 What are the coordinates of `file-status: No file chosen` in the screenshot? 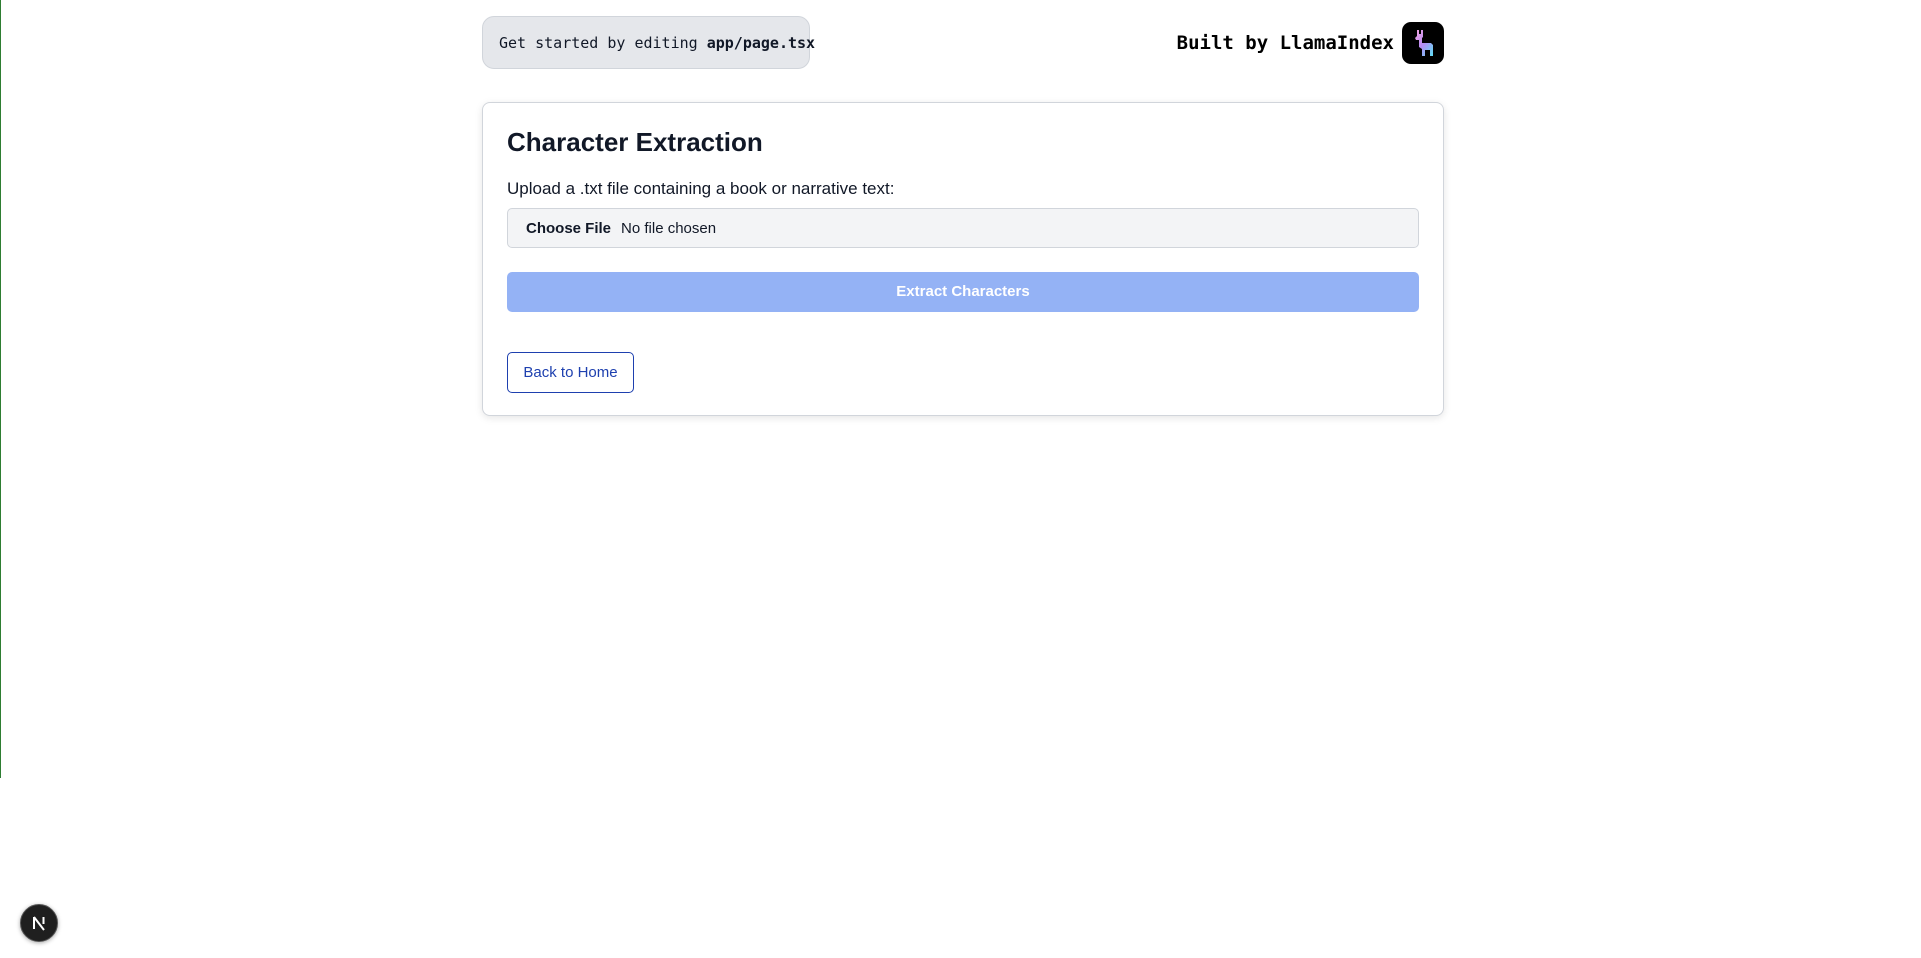 It's located at (669, 228).